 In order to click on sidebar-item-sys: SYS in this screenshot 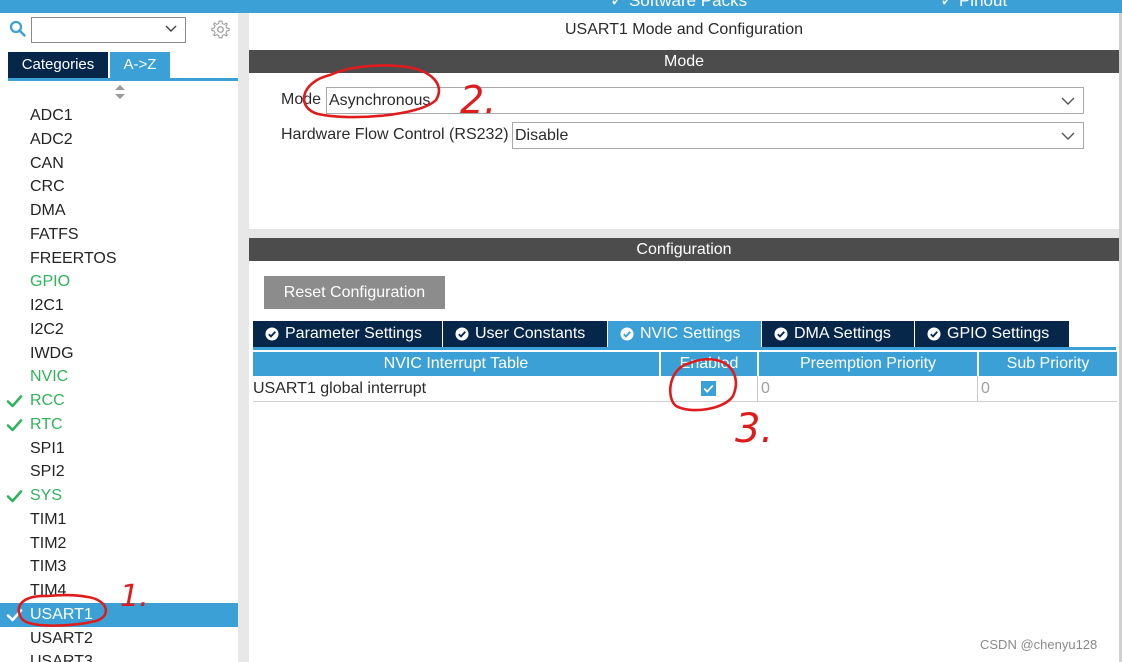, I will do `click(119, 496)`.